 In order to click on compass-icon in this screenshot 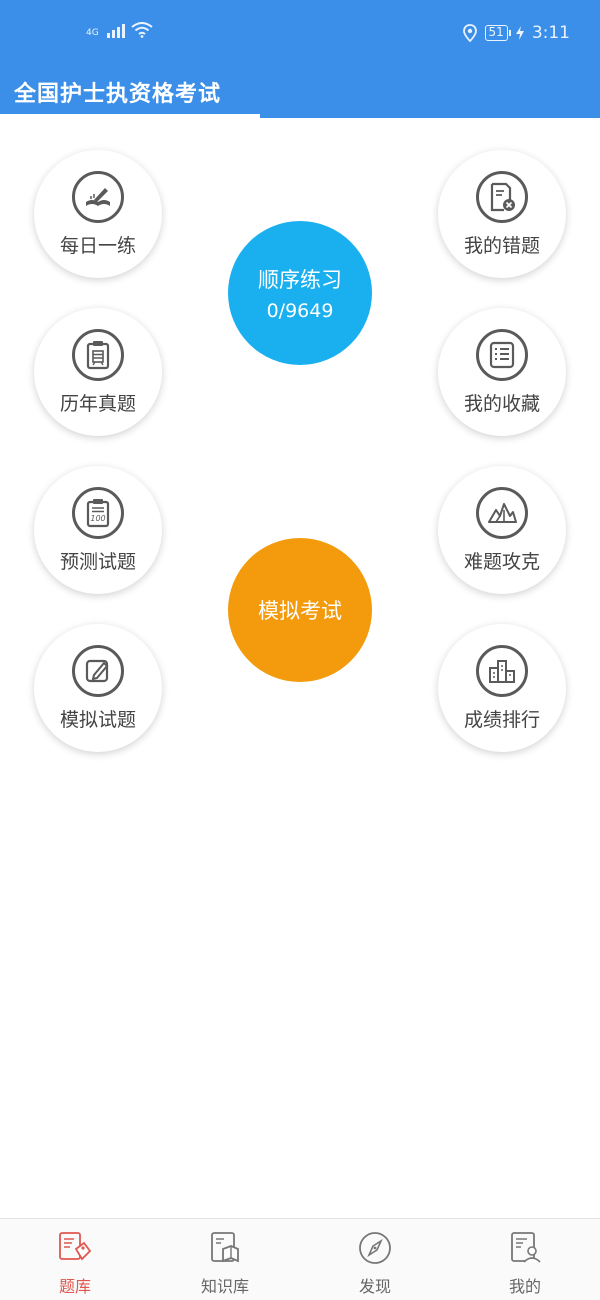, I will do `click(375, 1248)`.